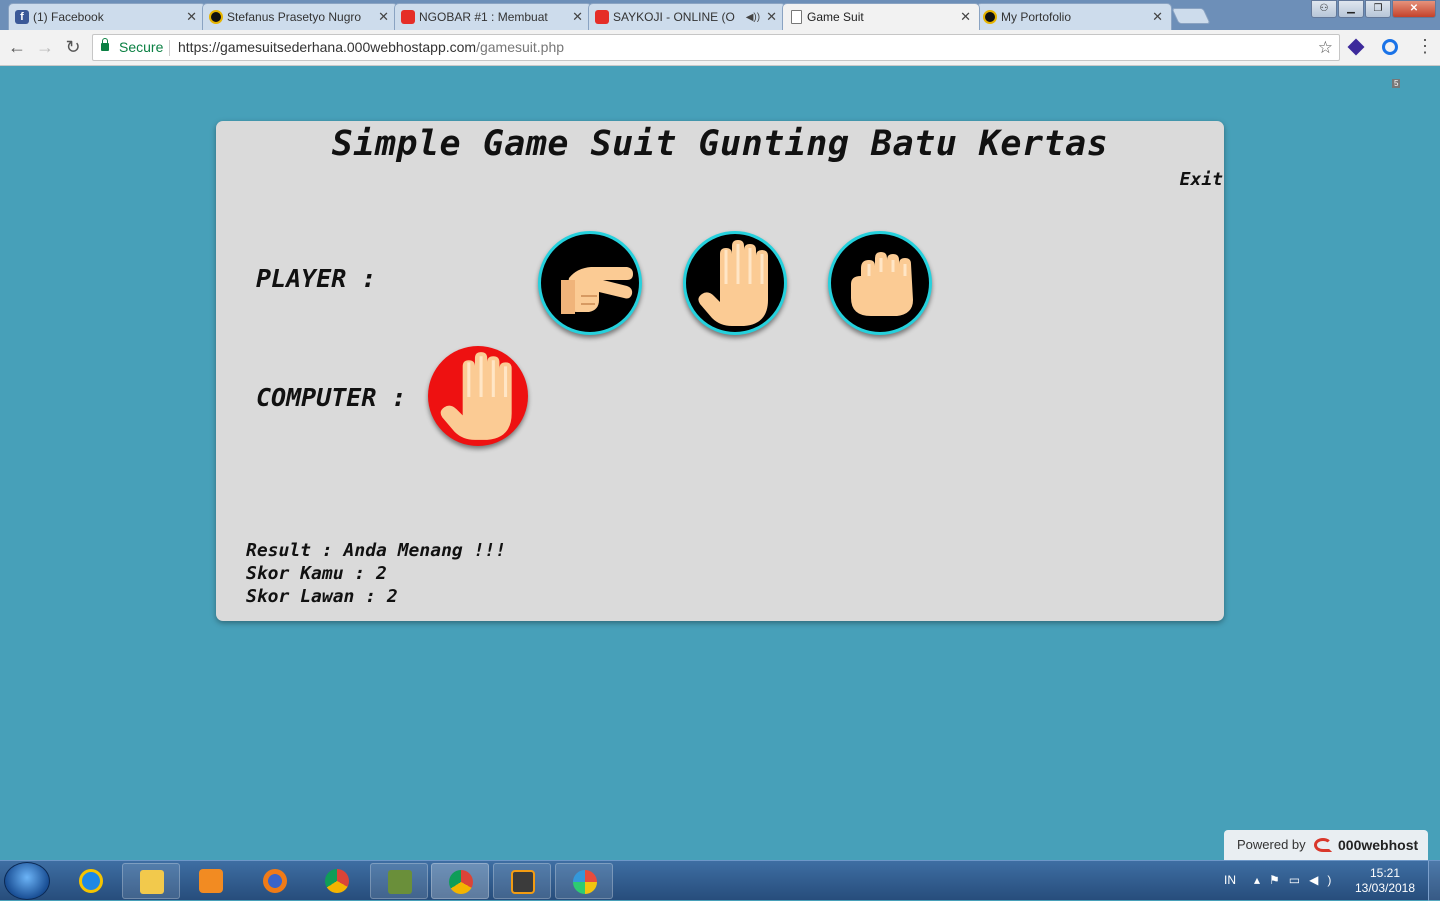 The image size is (1440, 901). Describe the element at coordinates (1324, 9) in the screenshot. I see `user-icon: ⚇` at that location.